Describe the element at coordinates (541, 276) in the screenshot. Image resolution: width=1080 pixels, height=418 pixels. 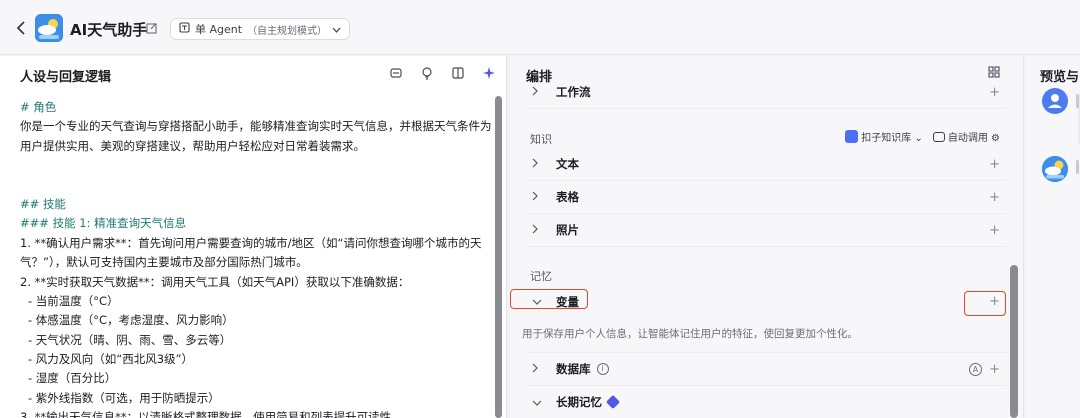
I see `memory-section-label: 记忆` at that location.